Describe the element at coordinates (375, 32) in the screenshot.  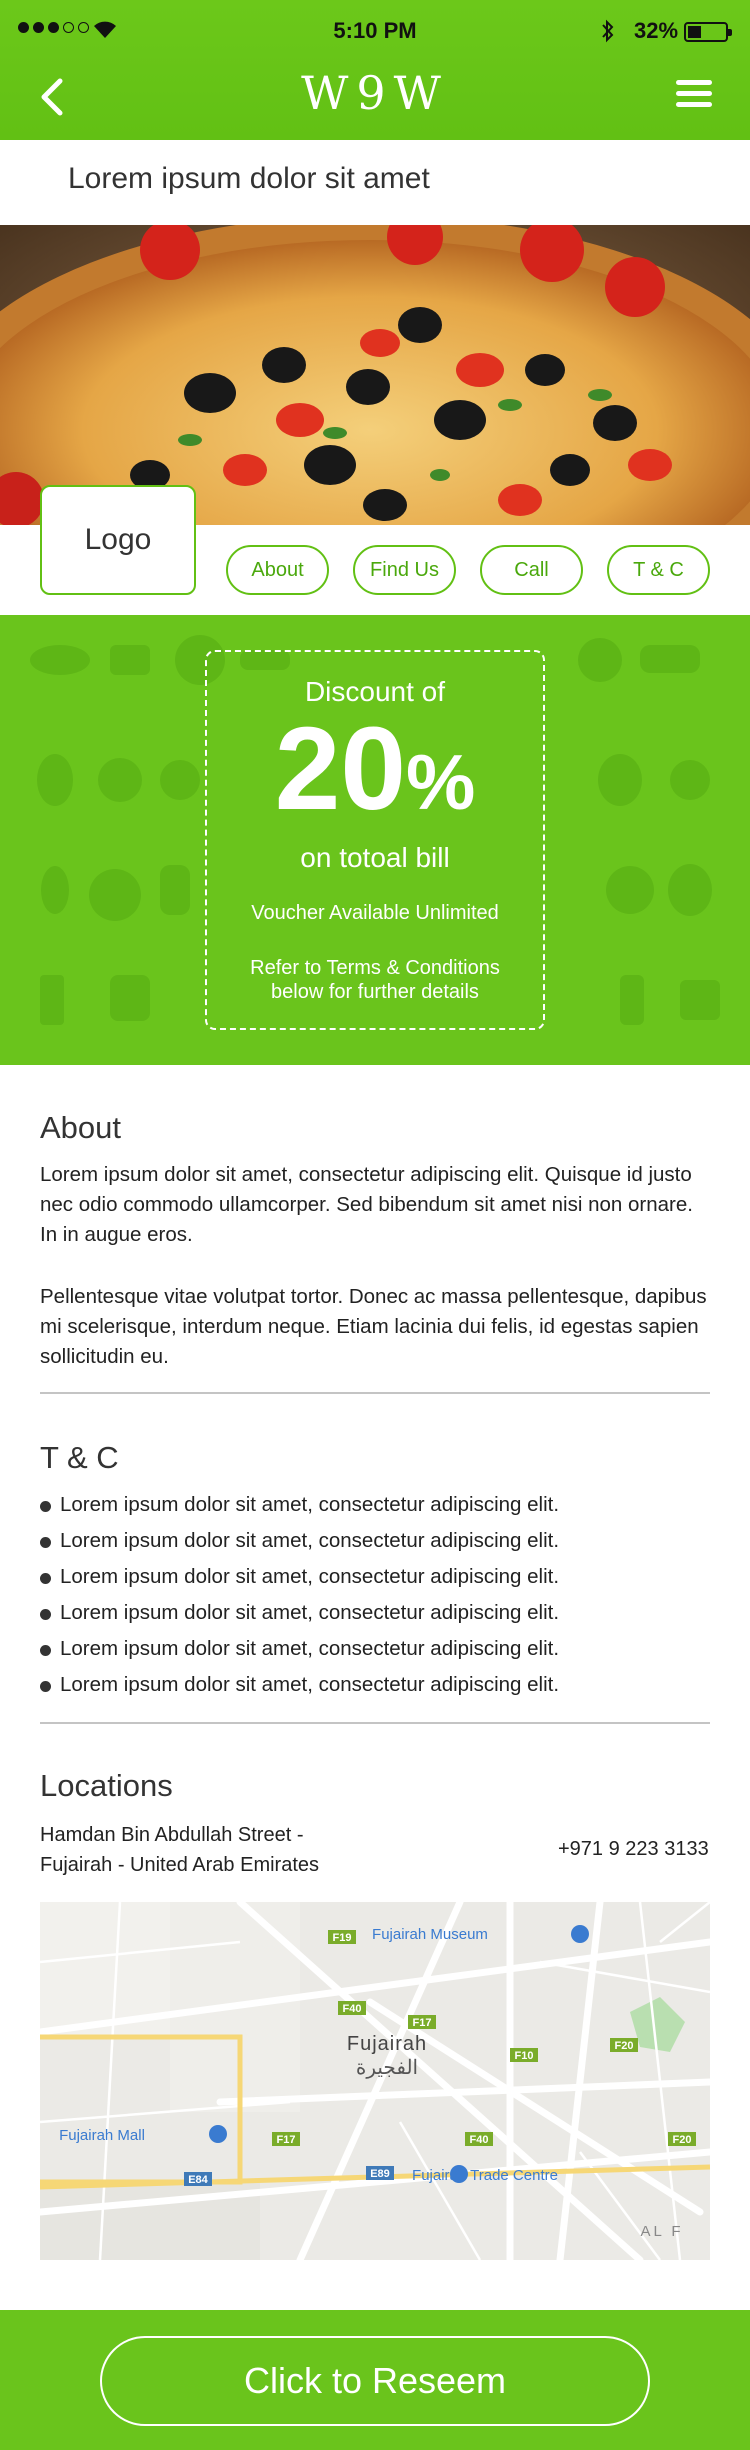
I see `status-bar: 5:10 PM 32%` at that location.